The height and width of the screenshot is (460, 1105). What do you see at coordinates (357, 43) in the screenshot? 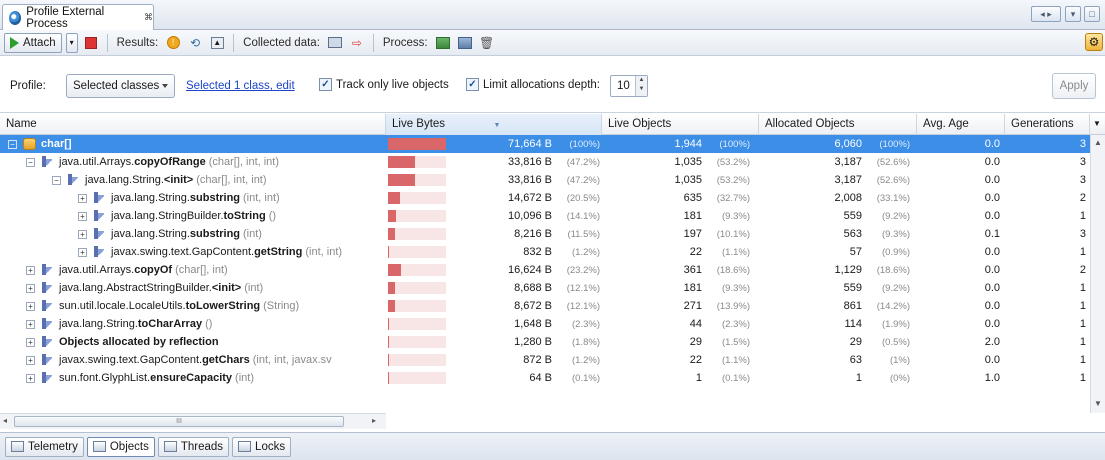
I see `export-icon: ⇨` at bounding box center [357, 43].